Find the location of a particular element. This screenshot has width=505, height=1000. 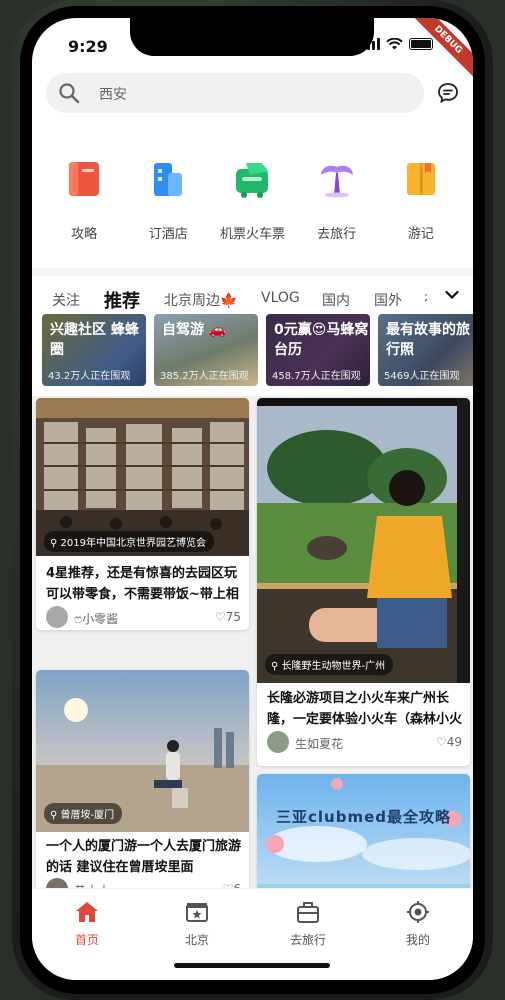

nav-label: 我的 is located at coordinates (417, 940).